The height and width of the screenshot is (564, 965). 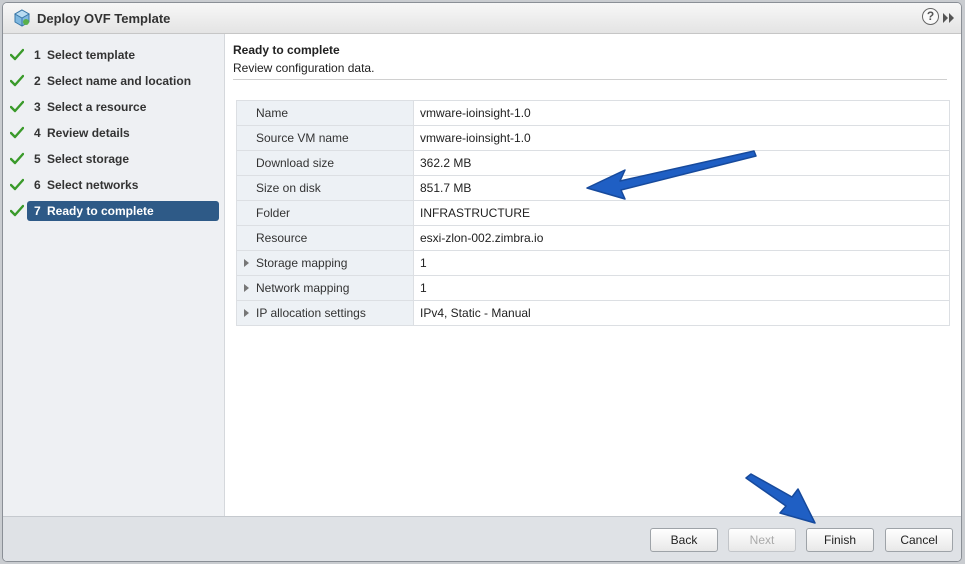 I want to click on page-subtitle: Review configuration data., so click(x=304, y=68).